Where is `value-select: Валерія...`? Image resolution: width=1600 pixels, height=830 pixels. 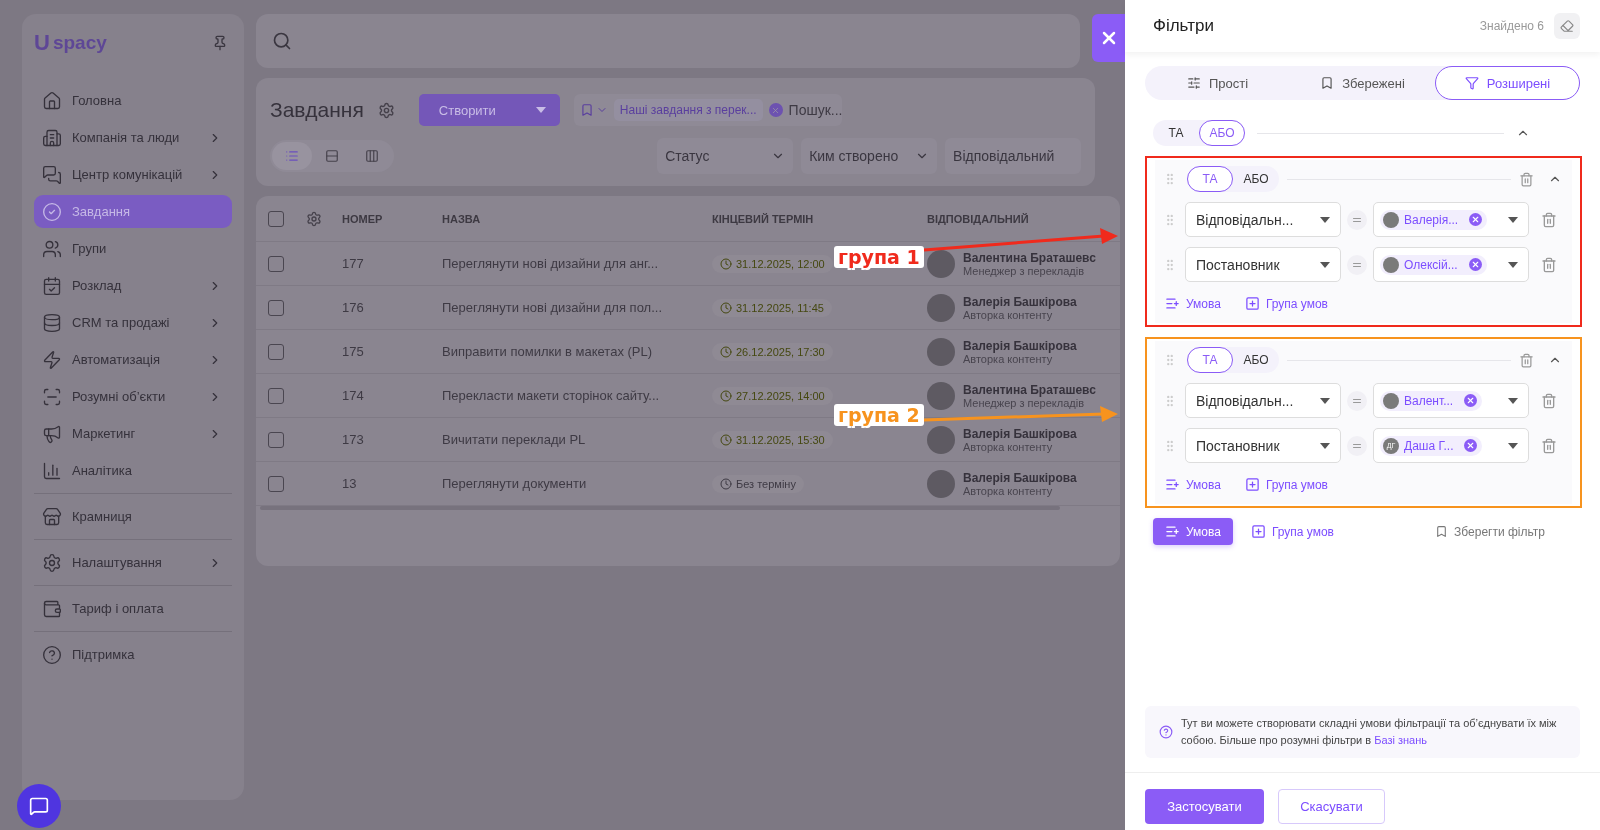 value-select: Валерія... is located at coordinates (1451, 219).